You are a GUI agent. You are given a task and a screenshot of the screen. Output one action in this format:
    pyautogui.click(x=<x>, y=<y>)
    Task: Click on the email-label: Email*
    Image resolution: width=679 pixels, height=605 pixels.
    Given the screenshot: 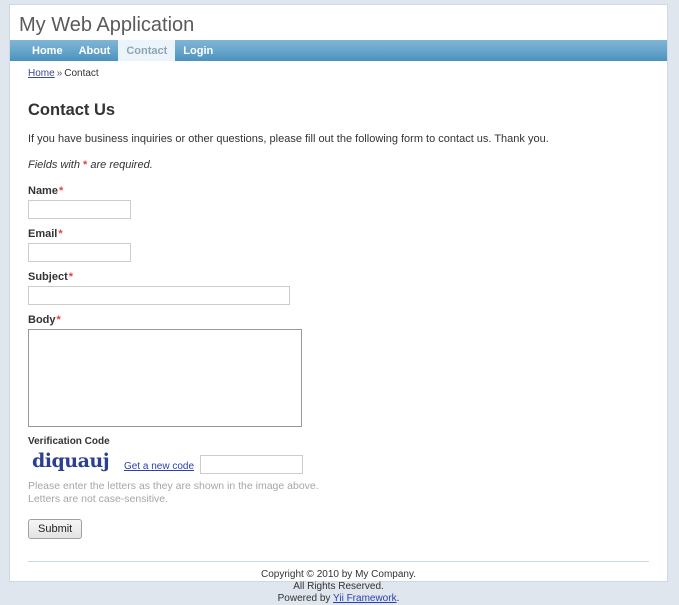 What is the action you would take?
    pyautogui.click(x=338, y=234)
    